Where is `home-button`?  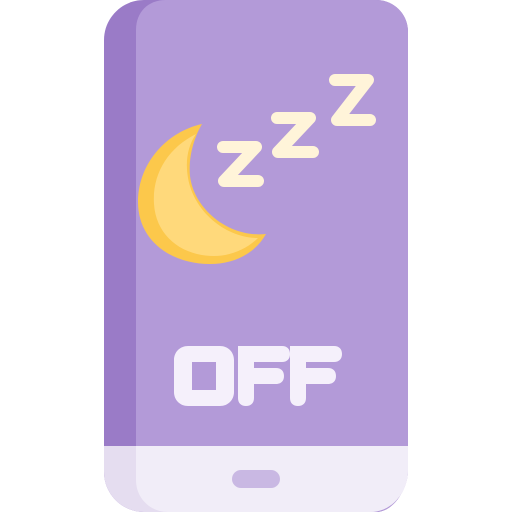
home-button is located at coordinates (256, 479).